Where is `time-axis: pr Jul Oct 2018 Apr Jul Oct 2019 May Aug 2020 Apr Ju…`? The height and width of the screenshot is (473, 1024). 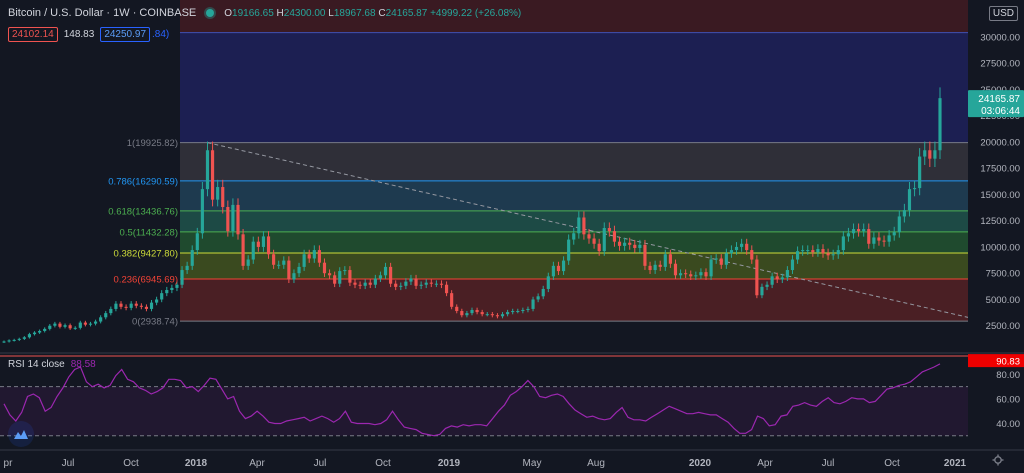 time-axis: pr Jul Oct 2018 Apr Jul Oct 2019 May Aug 2020 Apr Ju… is located at coordinates (512, 459).